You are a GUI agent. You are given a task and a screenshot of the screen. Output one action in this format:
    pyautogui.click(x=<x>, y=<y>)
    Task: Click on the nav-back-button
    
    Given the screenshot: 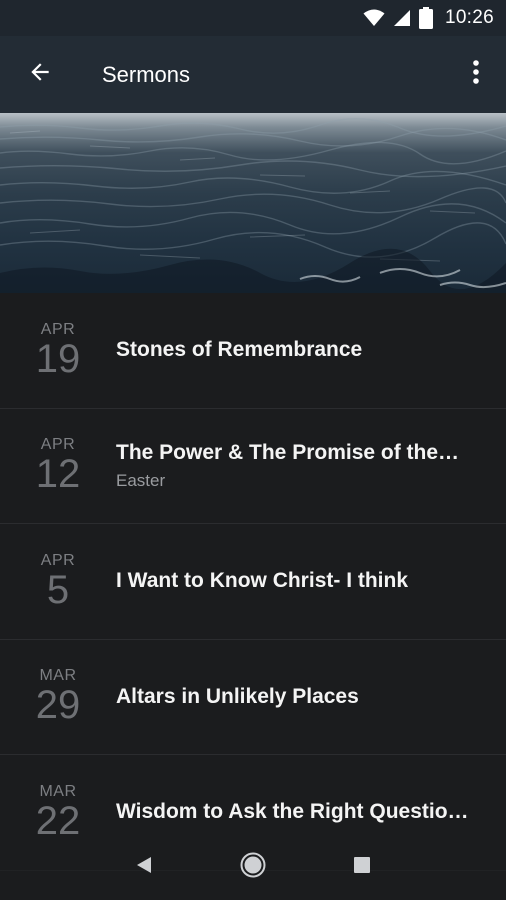 What is the action you would take?
    pyautogui.click(x=144, y=867)
    